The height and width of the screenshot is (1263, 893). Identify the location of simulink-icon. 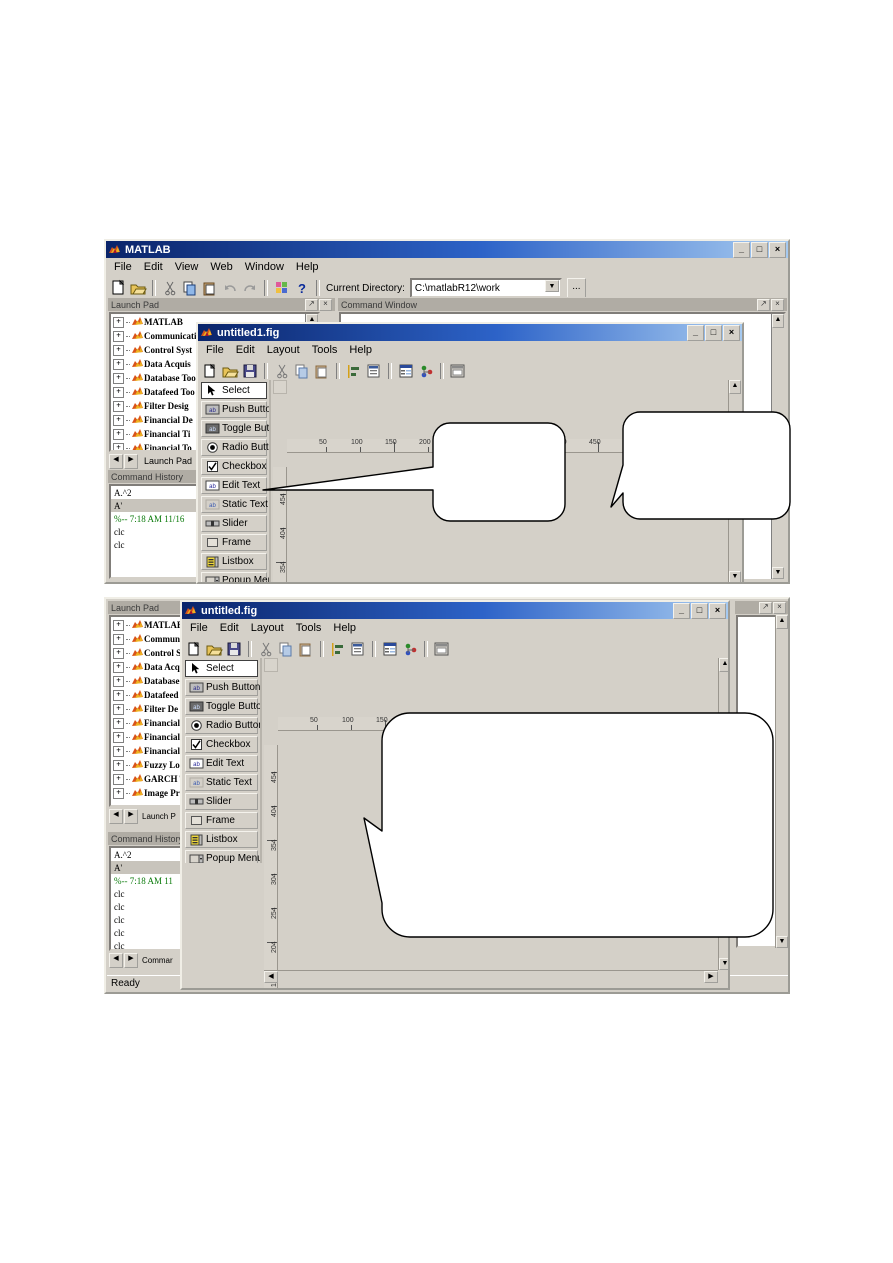
(282, 288).